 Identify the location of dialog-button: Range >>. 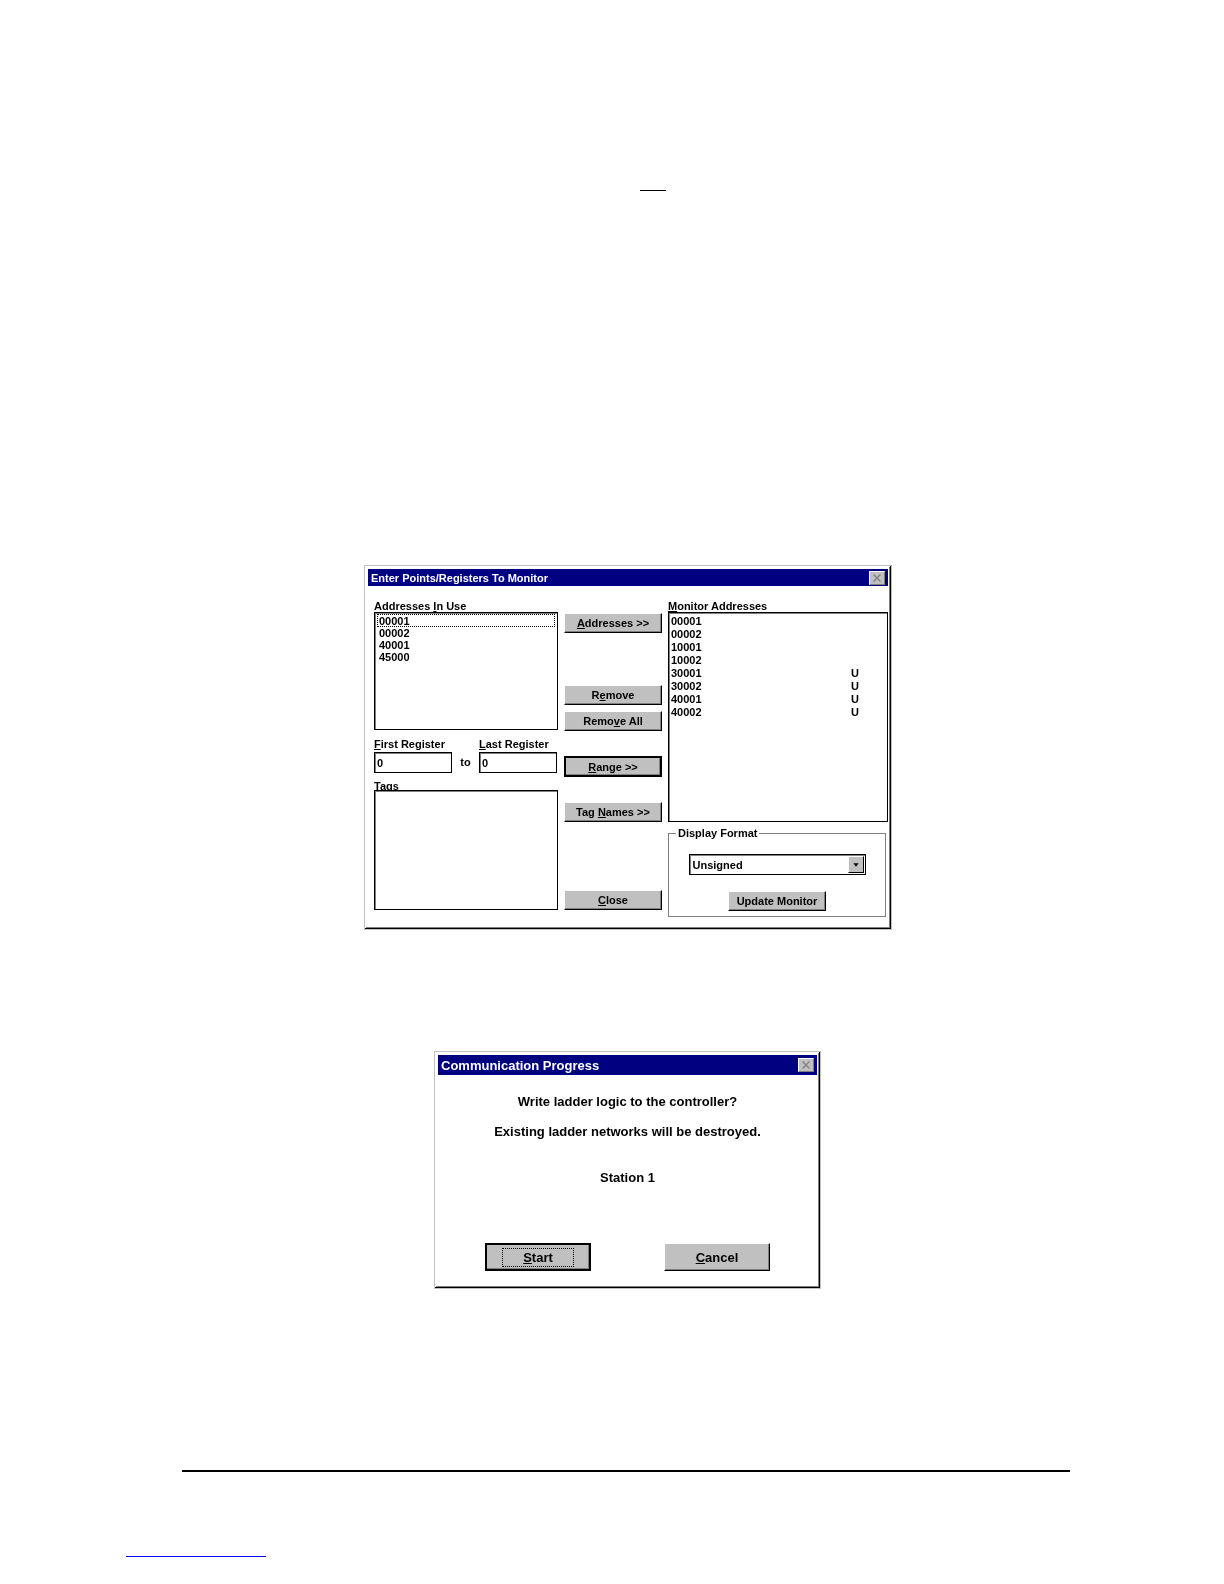
(613, 766).